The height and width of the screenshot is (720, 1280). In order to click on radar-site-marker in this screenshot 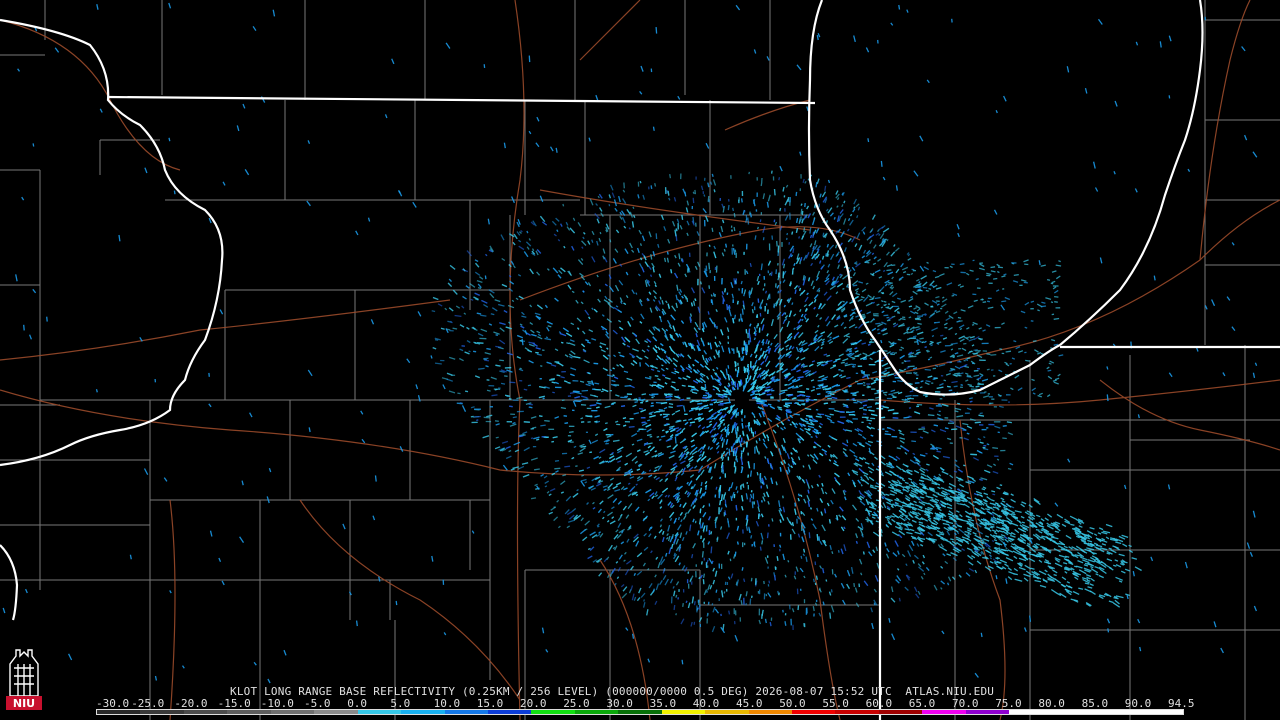, I will do `click(742, 400)`.